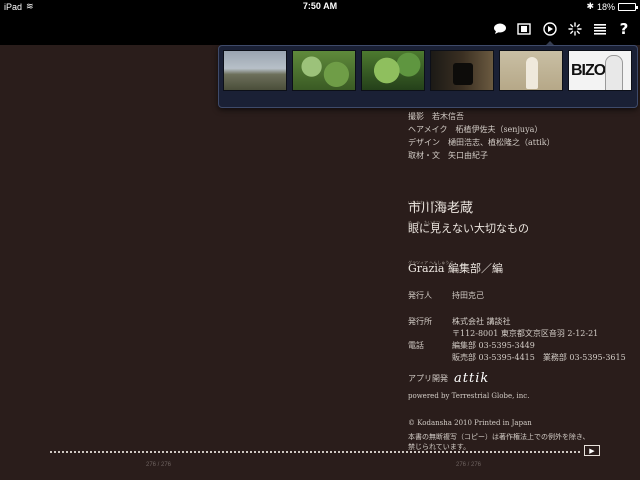 The height and width of the screenshot is (480, 640). I want to click on book-title: め み たいせつ 眼に見えない大切なもの, so click(468, 227).